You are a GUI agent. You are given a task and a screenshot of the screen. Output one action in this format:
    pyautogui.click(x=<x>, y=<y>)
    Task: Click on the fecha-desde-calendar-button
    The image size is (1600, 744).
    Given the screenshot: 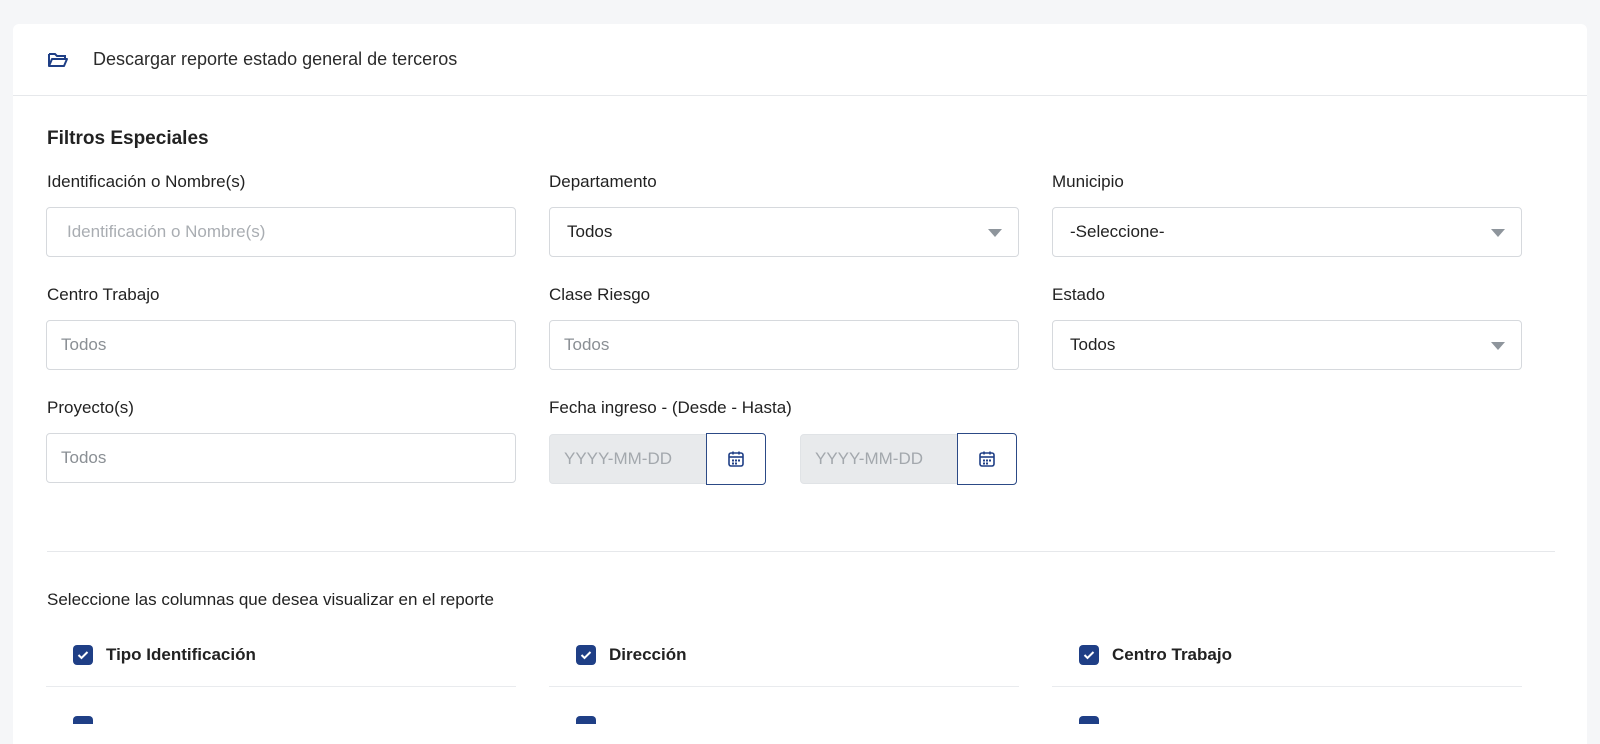 What is the action you would take?
    pyautogui.click(x=736, y=459)
    